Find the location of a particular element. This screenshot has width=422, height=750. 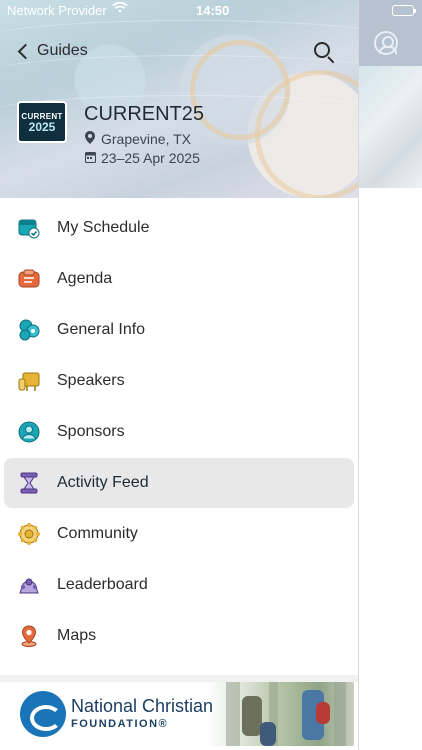

menu-item-agenda: Agenda is located at coordinates (179, 278).